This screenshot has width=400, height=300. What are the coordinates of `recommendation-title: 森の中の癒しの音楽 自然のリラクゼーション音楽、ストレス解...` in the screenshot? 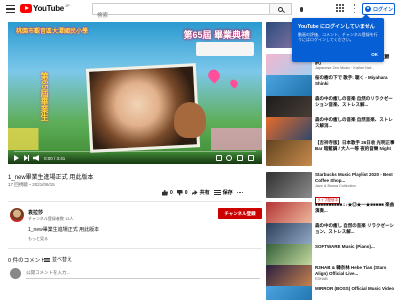 It's located at (354, 101).